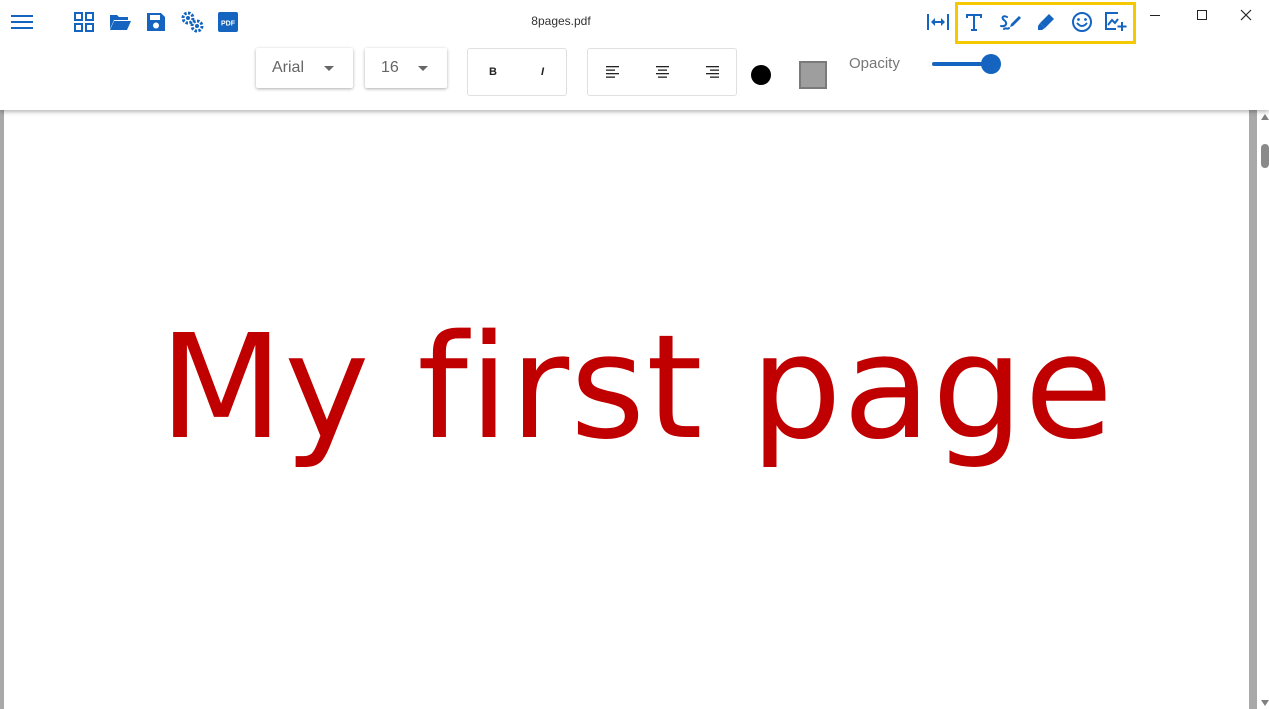 The height and width of the screenshot is (709, 1269). I want to click on italic-icon: I, so click(542, 72).